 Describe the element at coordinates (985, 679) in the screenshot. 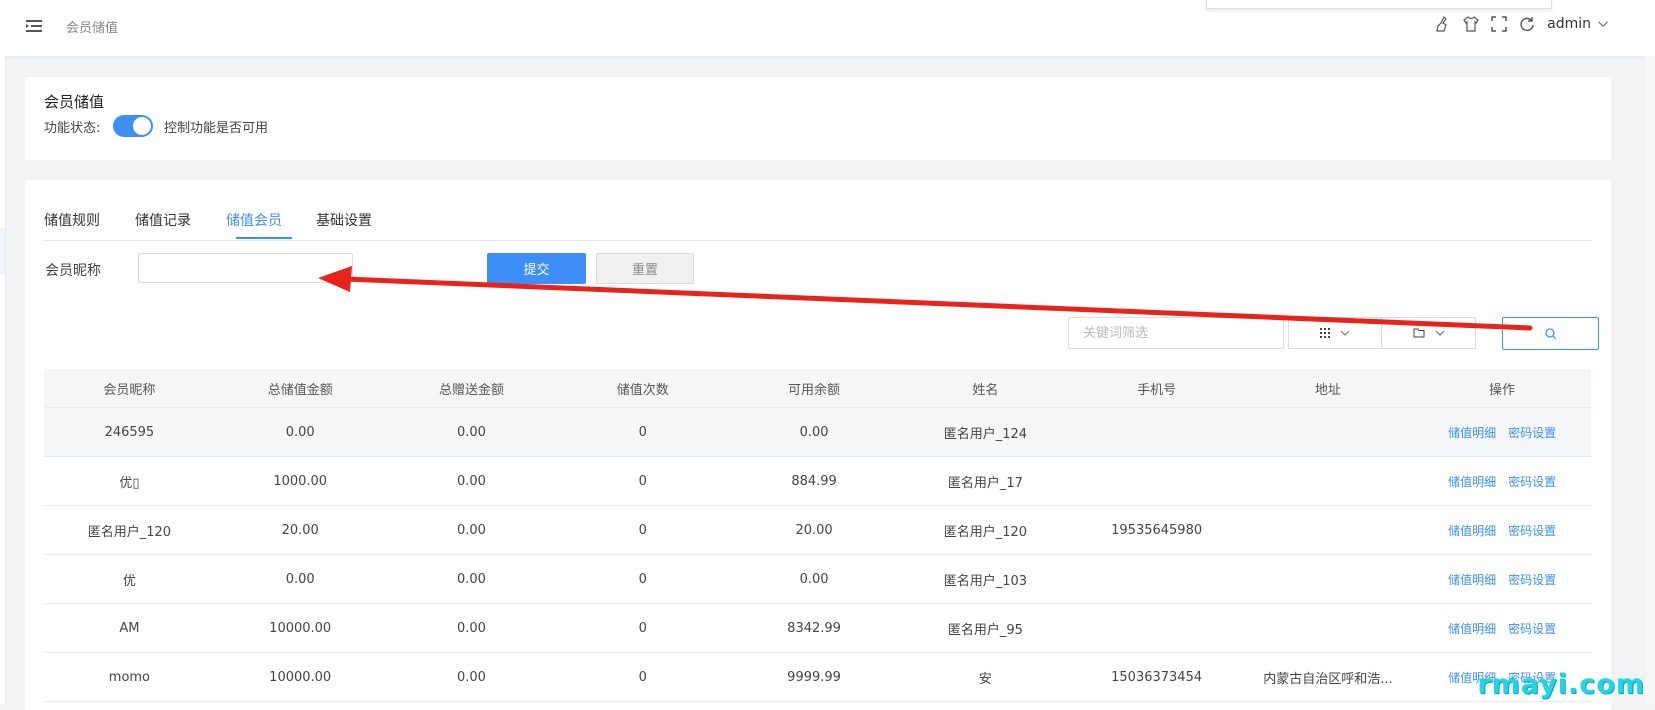

I see `cell-name: 安` at that location.